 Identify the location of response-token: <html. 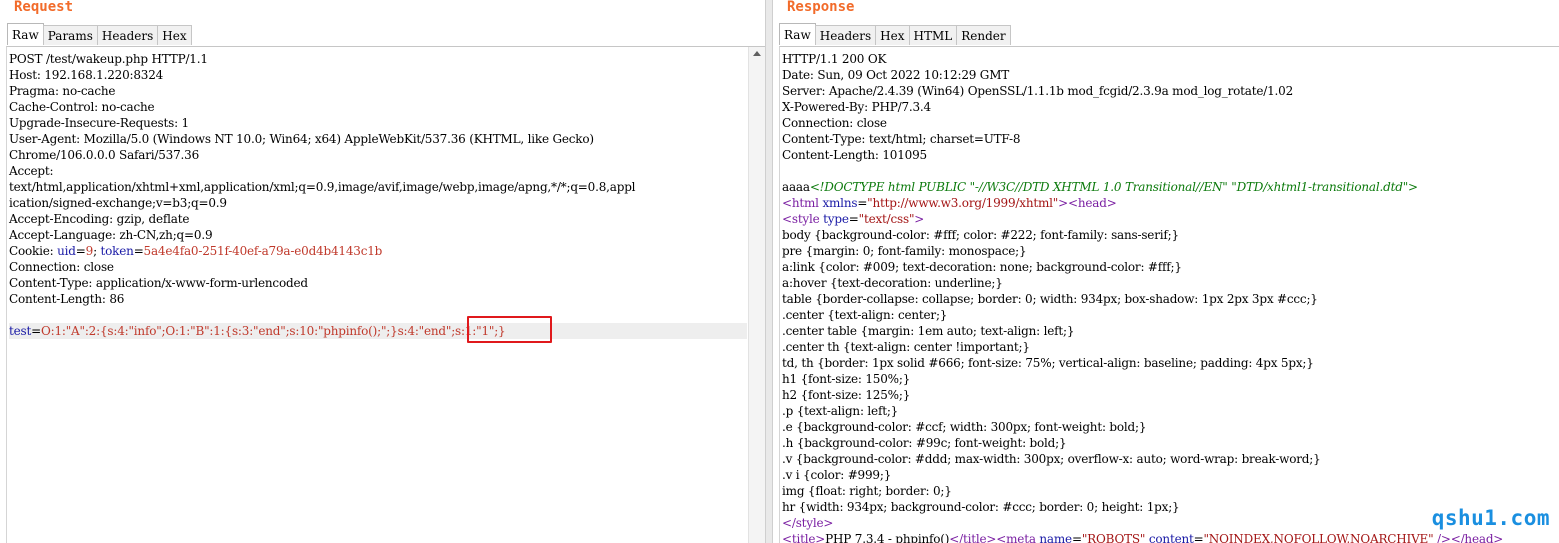
(802, 203).